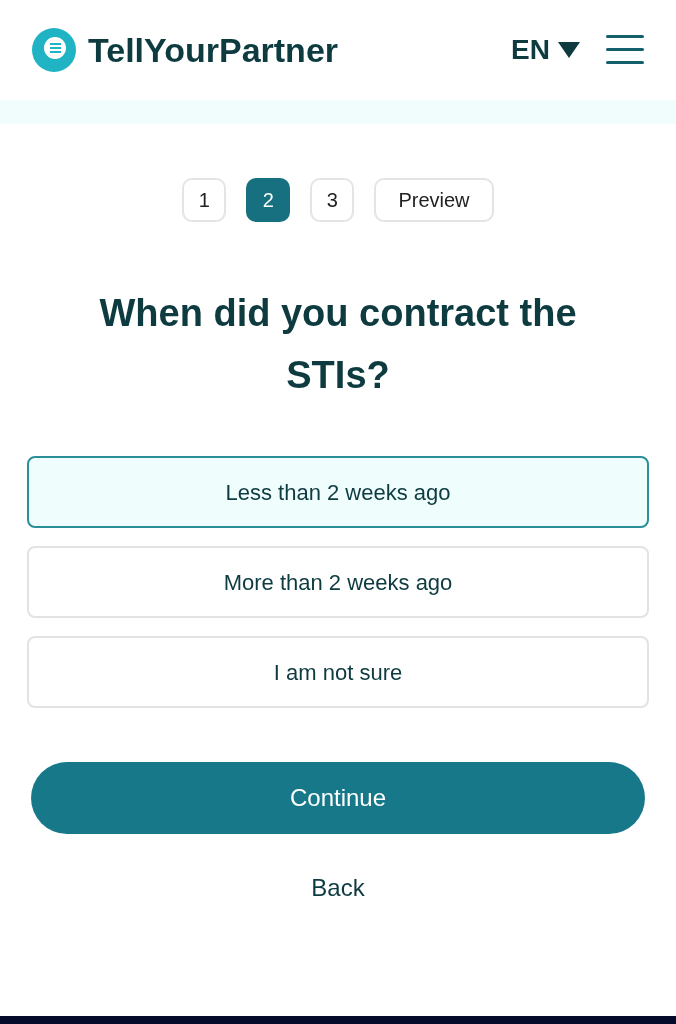  I want to click on caret-icon, so click(569, 50).